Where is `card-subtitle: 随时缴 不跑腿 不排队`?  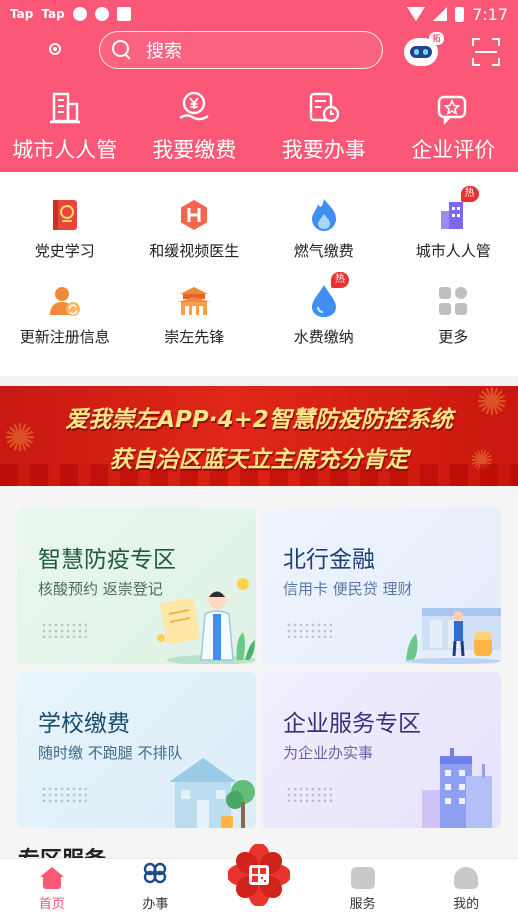 card-subtitle: 随时缴 不跑腿 不排队 is located at coordinates (110, 753).